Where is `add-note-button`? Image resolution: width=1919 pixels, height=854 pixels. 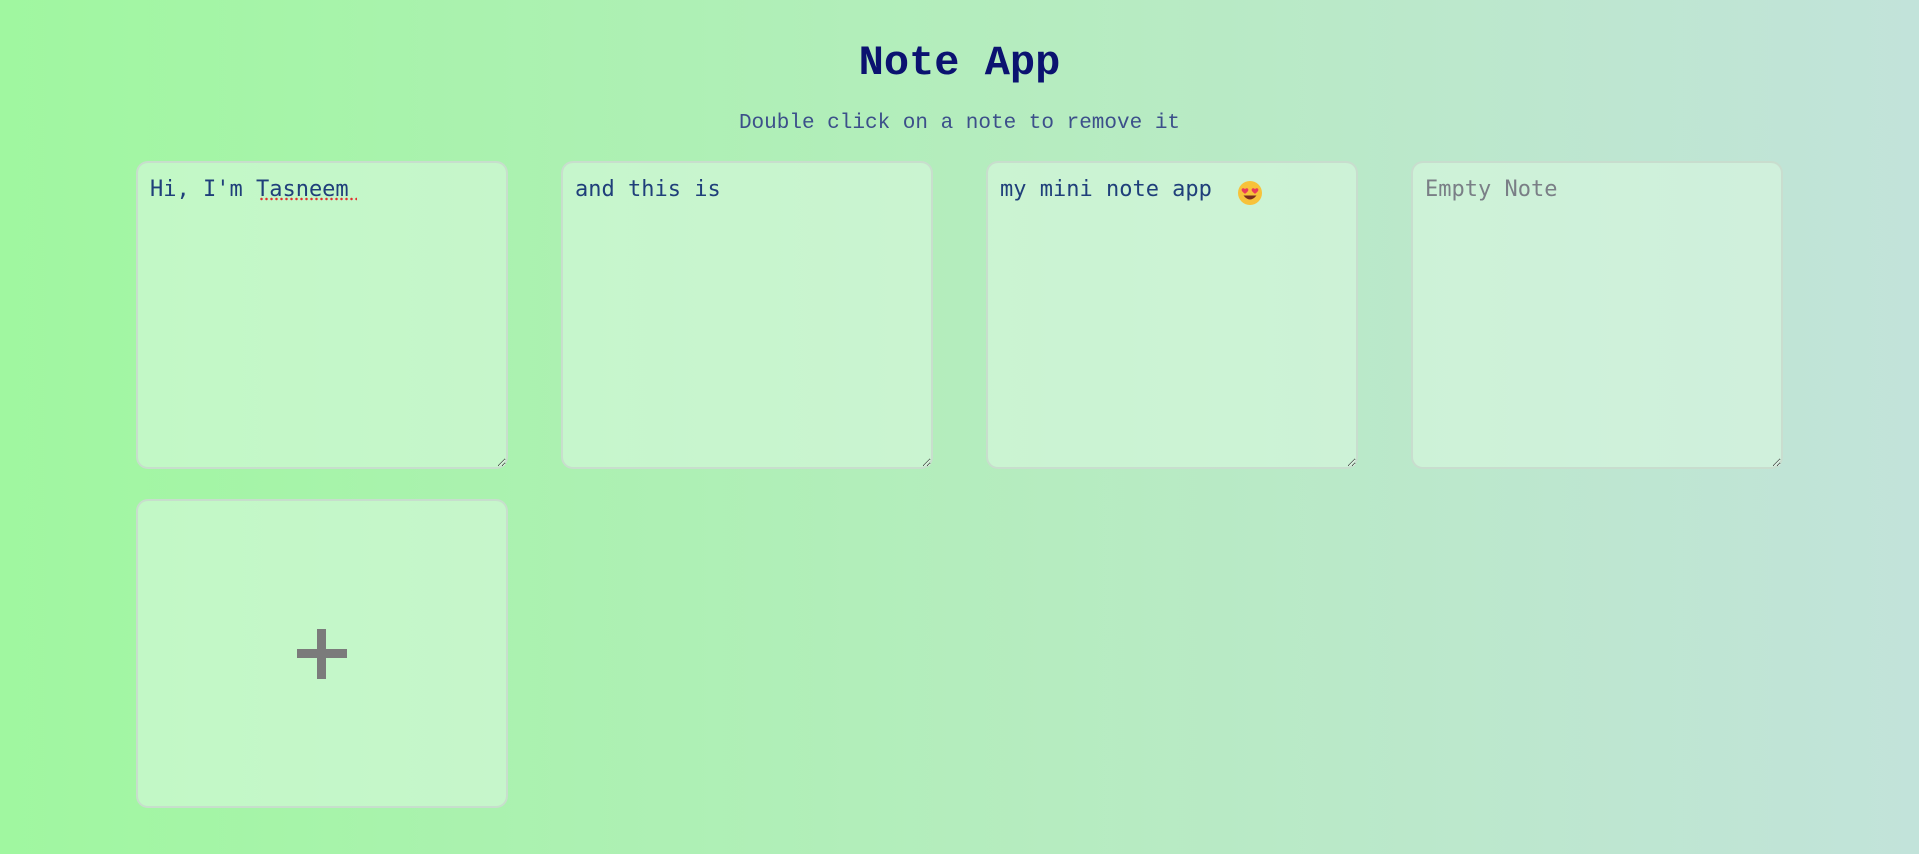
add-note-button is located at coordinates (322, 653).